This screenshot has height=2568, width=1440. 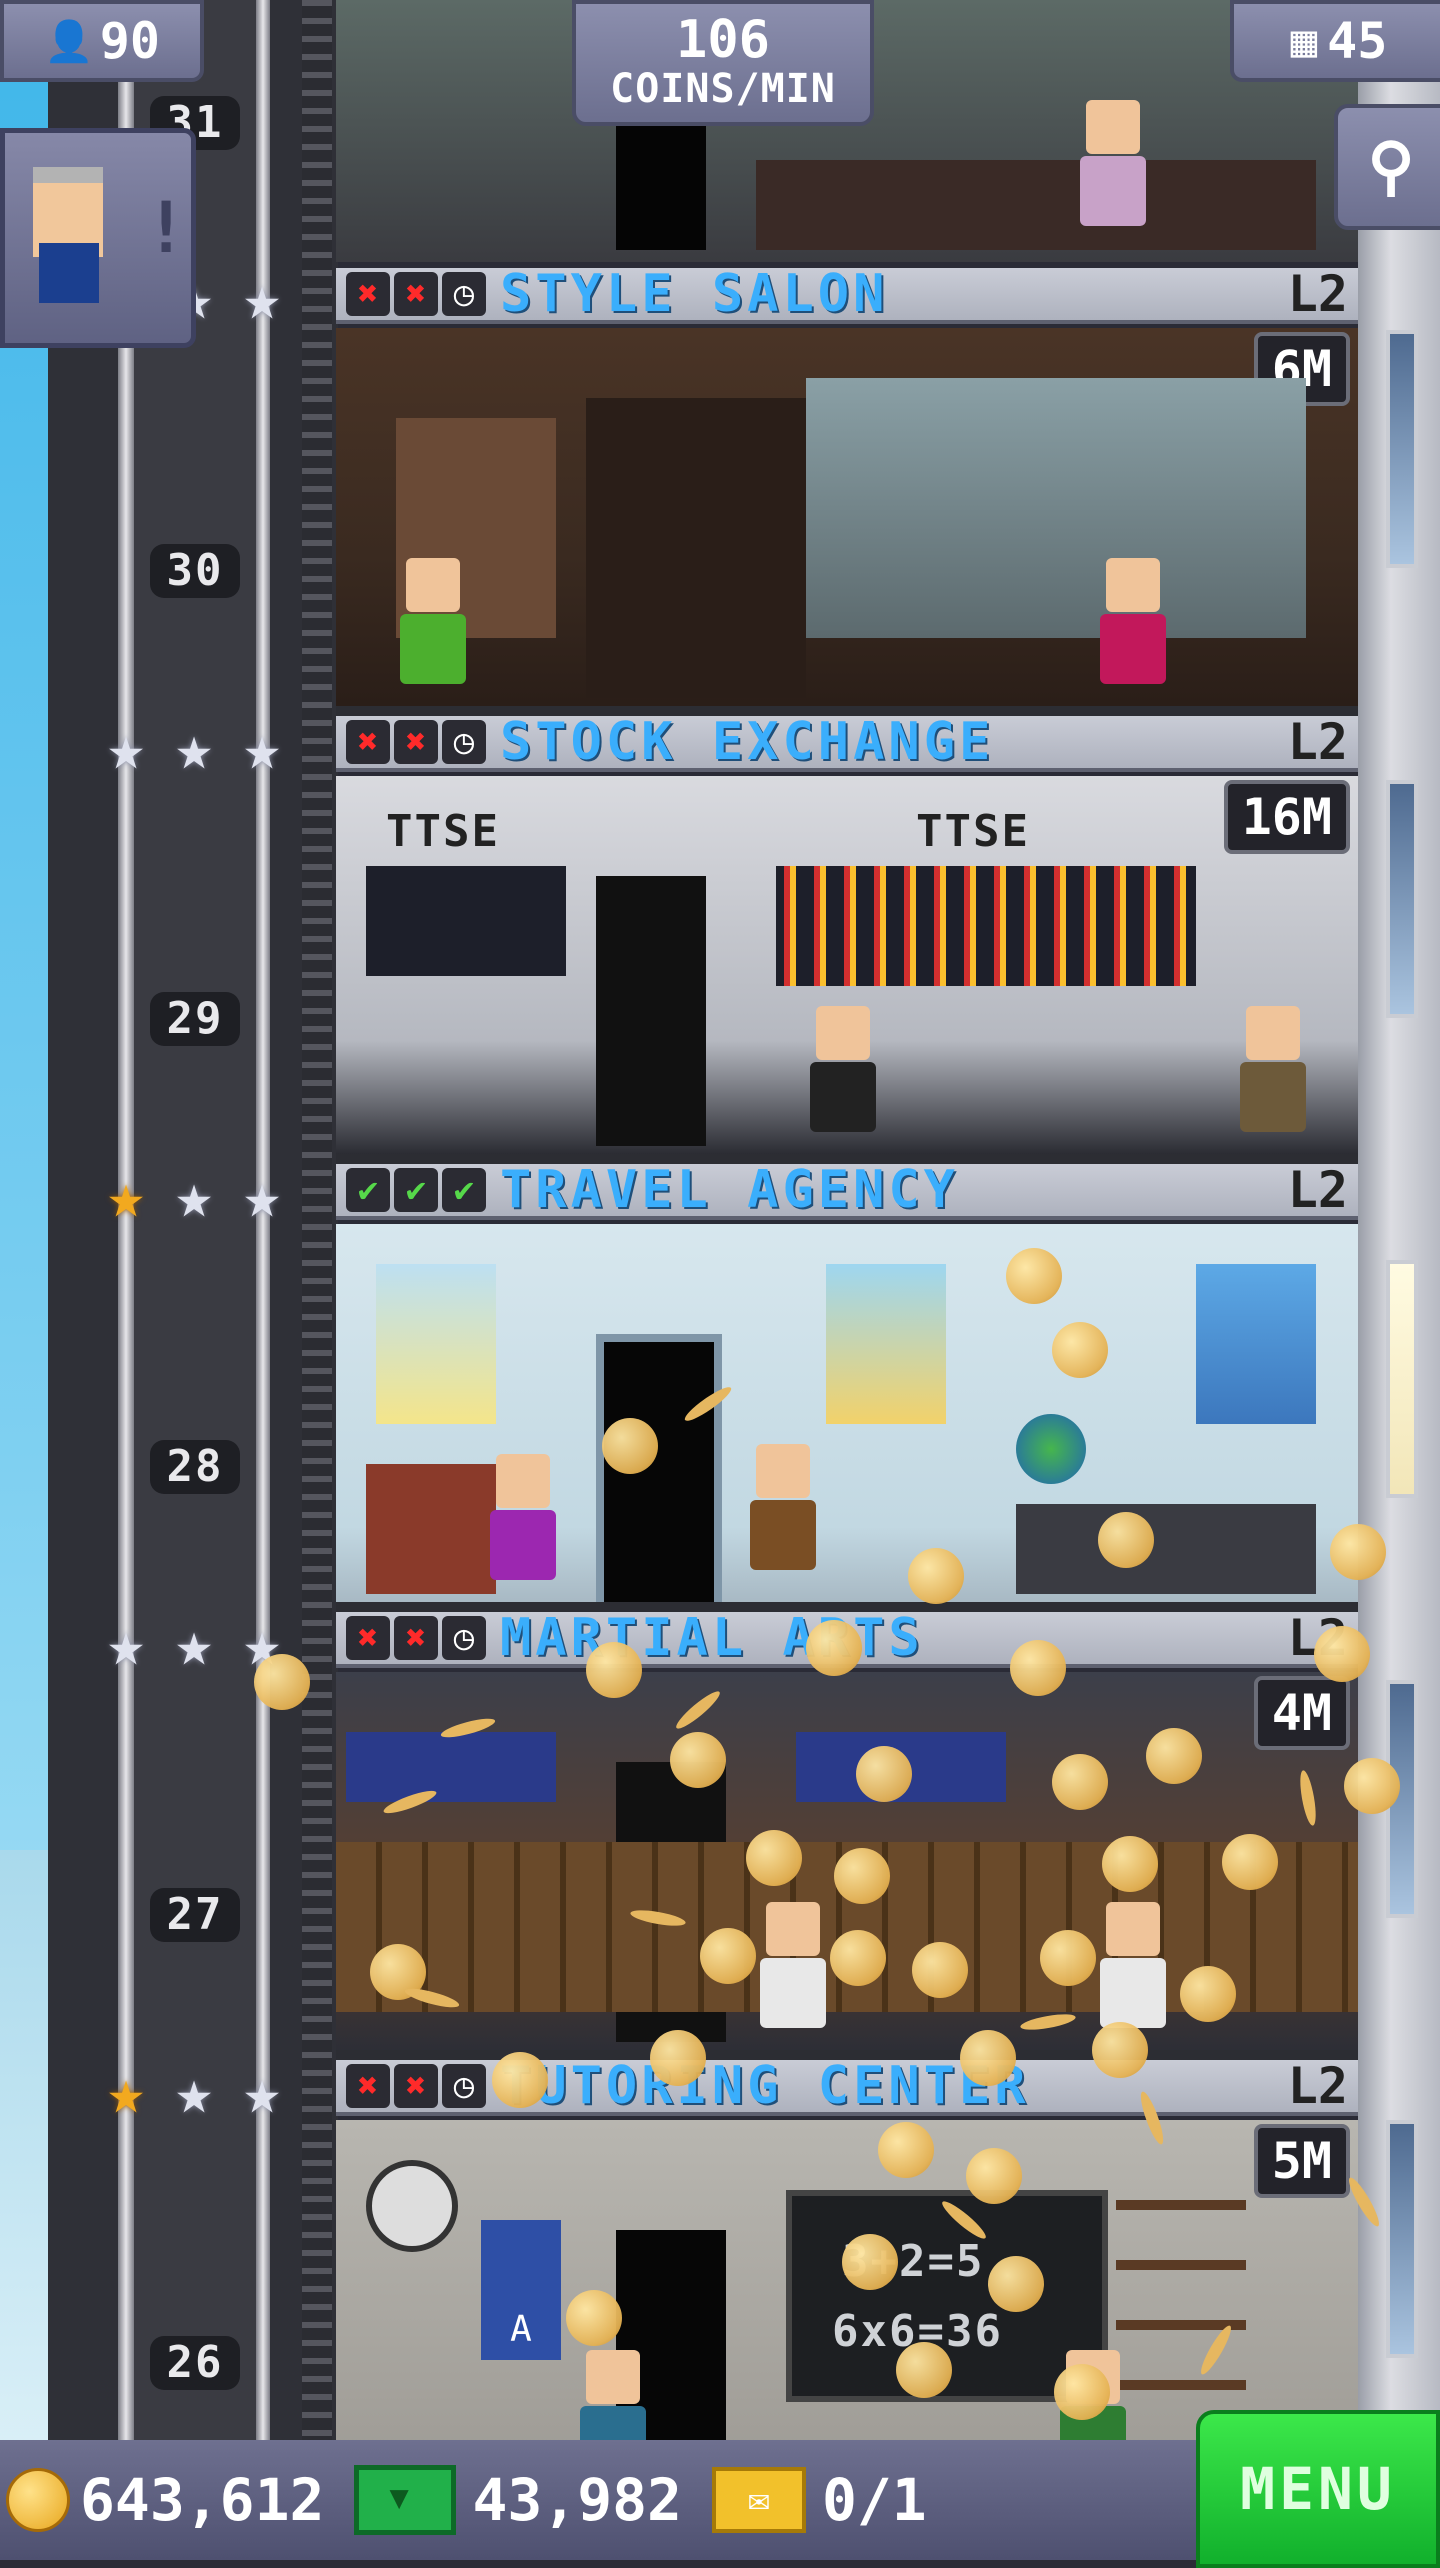 I want to click on floor-banner: ✖ ✖ ◷ STOCK EXCHANGE L2, so click(x=847, y=742).